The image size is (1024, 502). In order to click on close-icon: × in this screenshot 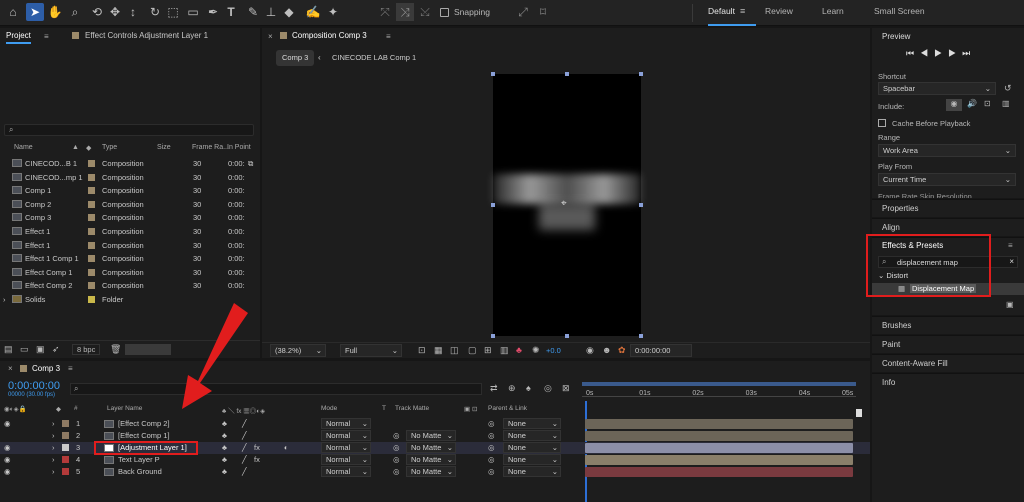, I will do `click(10, 368)`.